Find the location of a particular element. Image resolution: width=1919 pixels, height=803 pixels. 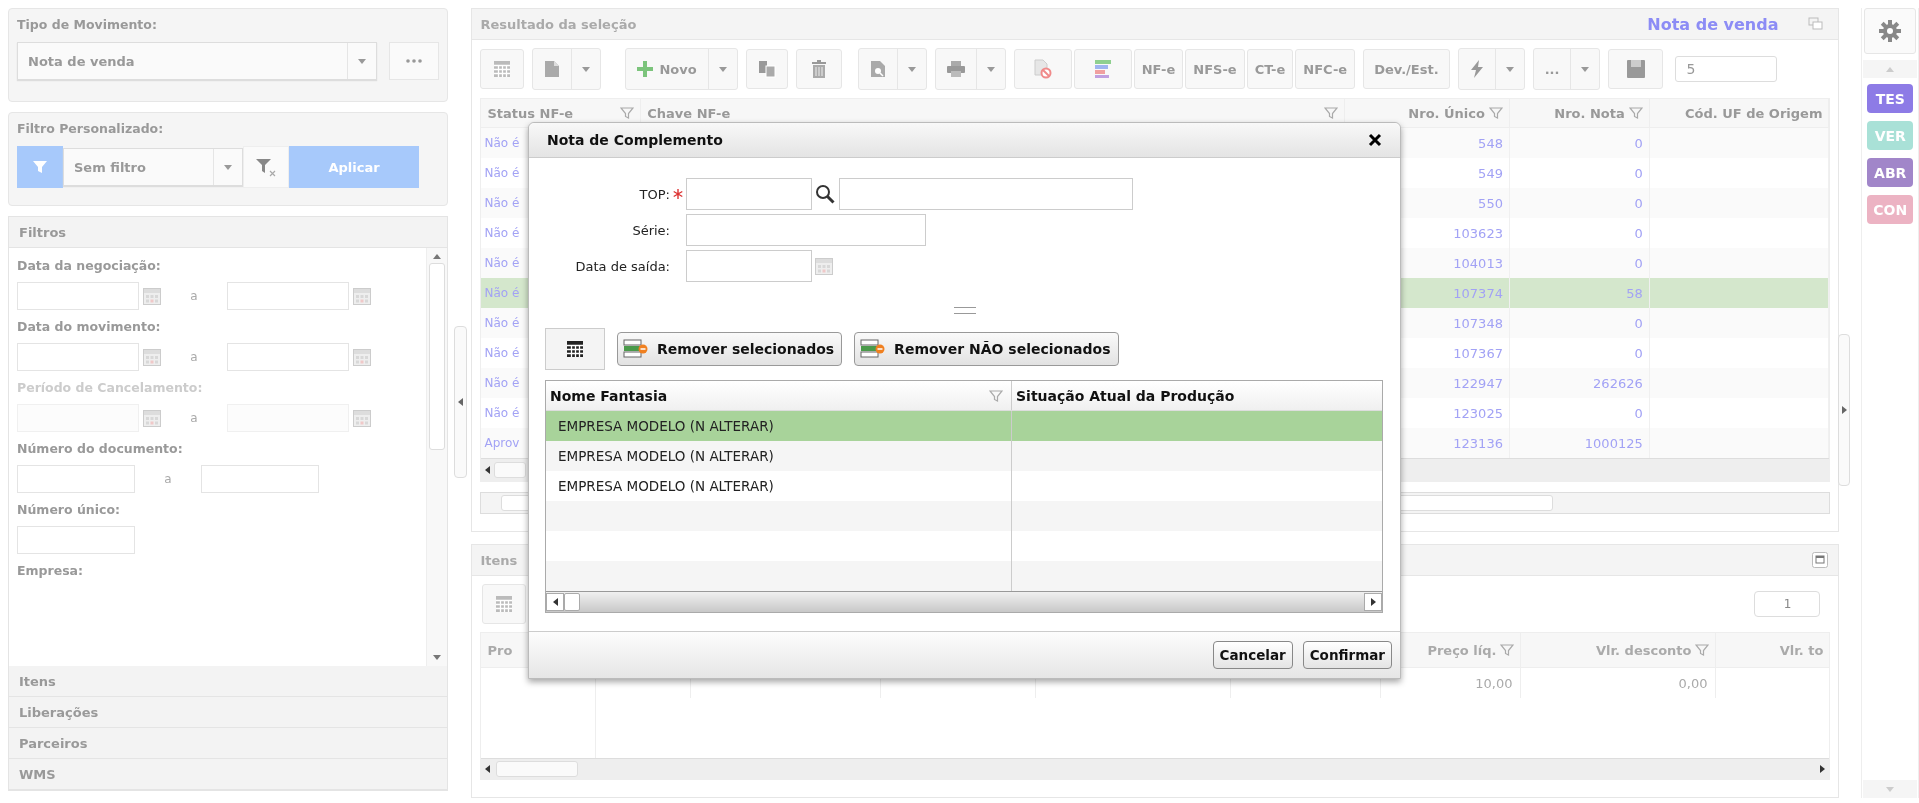

close-icon is located at coordinates (1375, 140).